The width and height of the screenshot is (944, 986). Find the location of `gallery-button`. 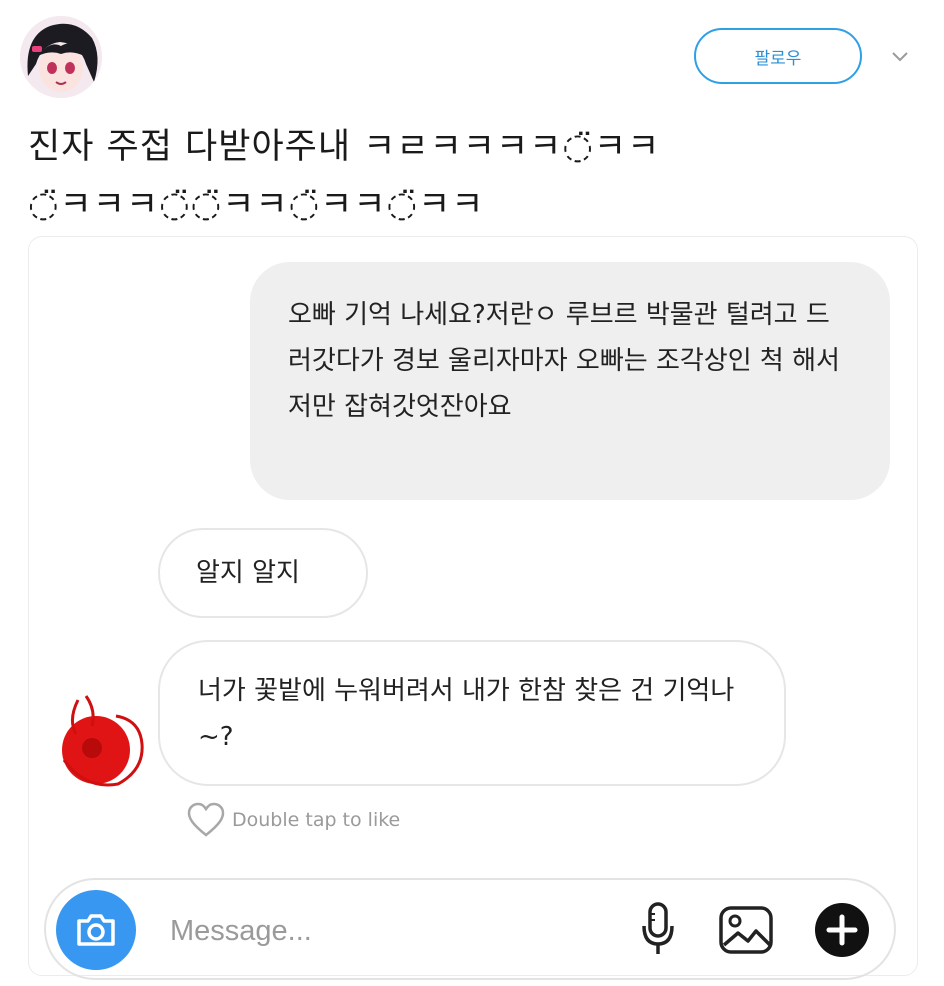

gallery-button is located at coordinates (746, 930).